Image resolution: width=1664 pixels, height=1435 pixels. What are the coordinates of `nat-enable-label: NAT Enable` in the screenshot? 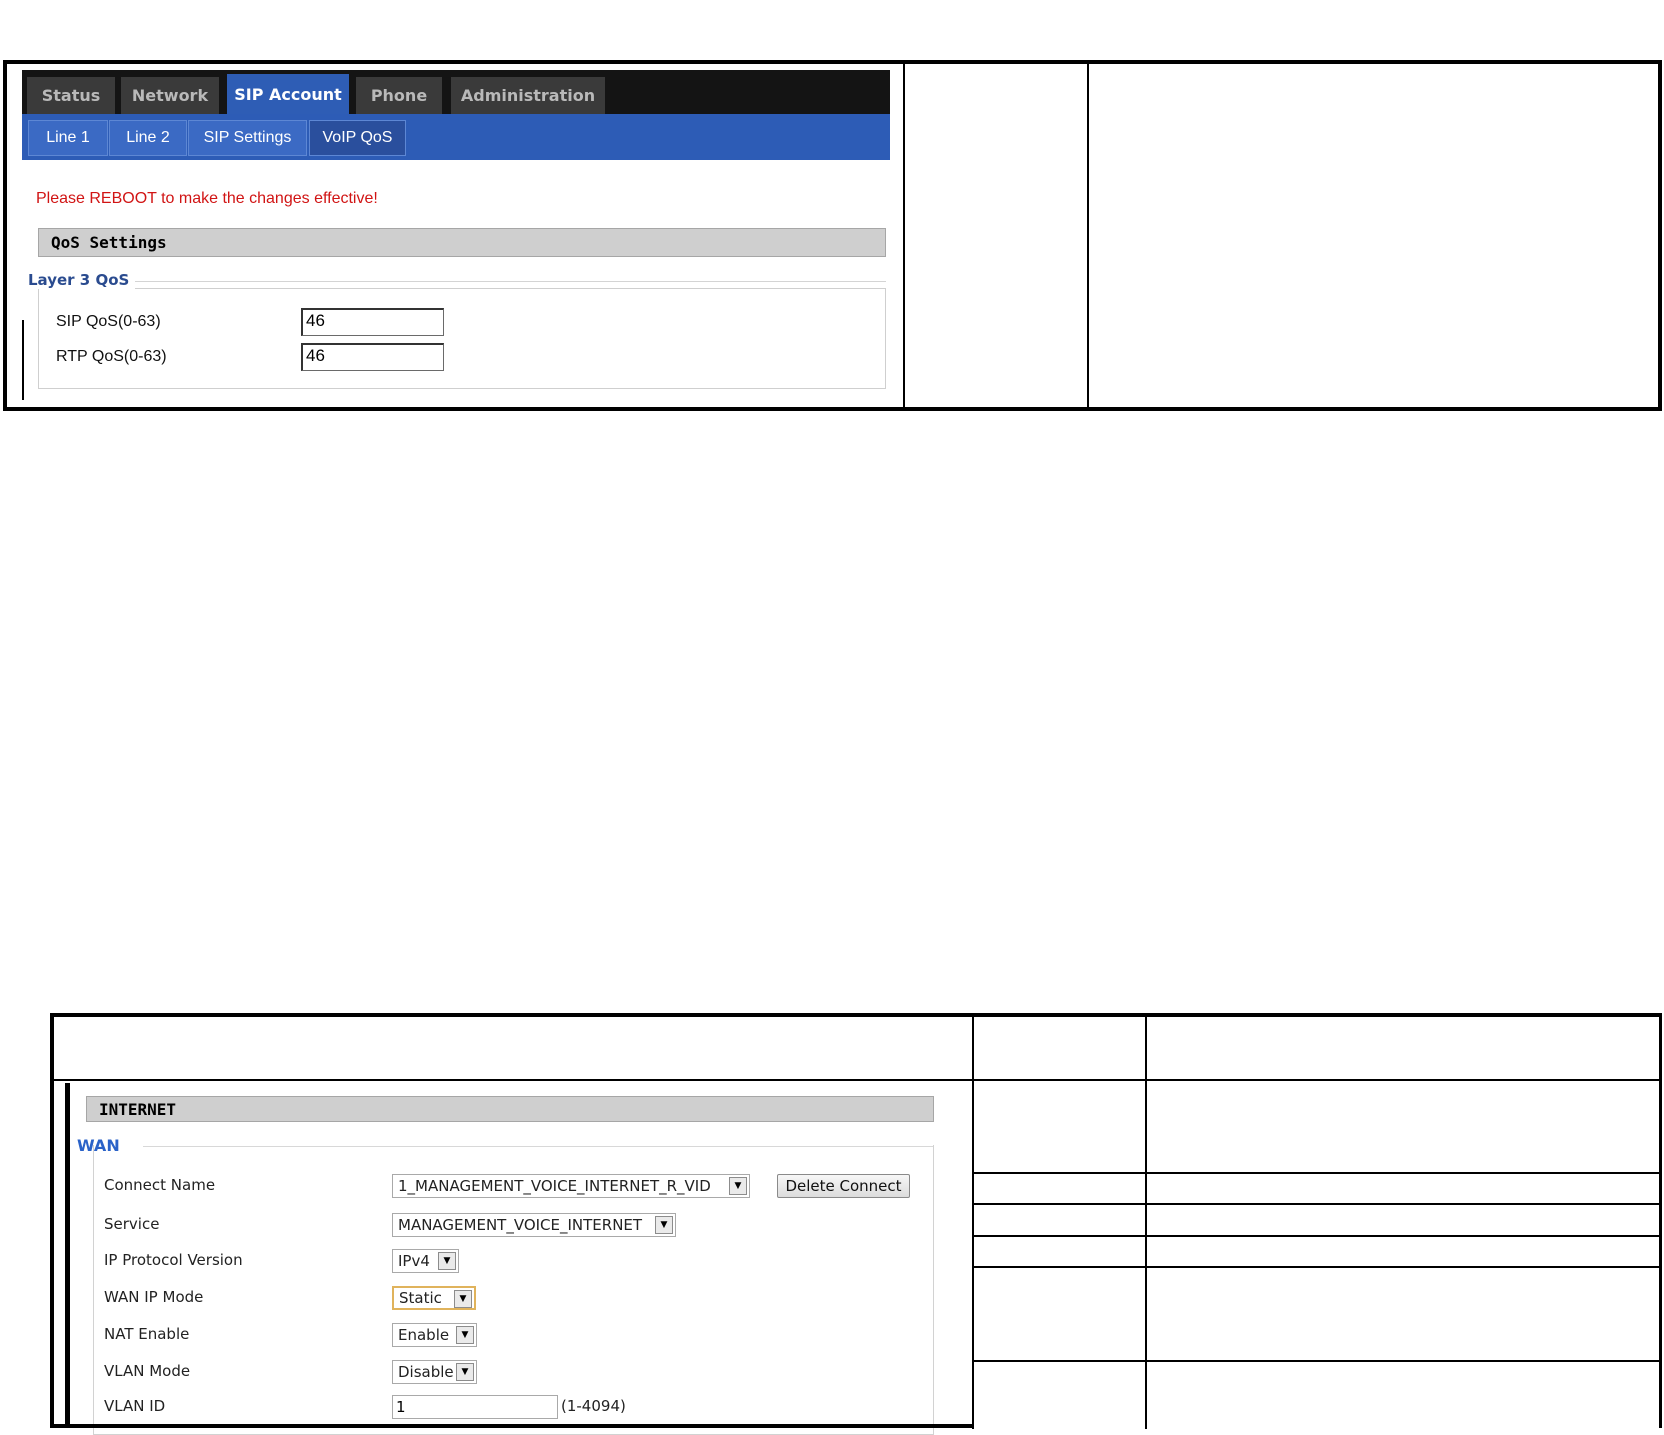 It's located at (147, 1334).